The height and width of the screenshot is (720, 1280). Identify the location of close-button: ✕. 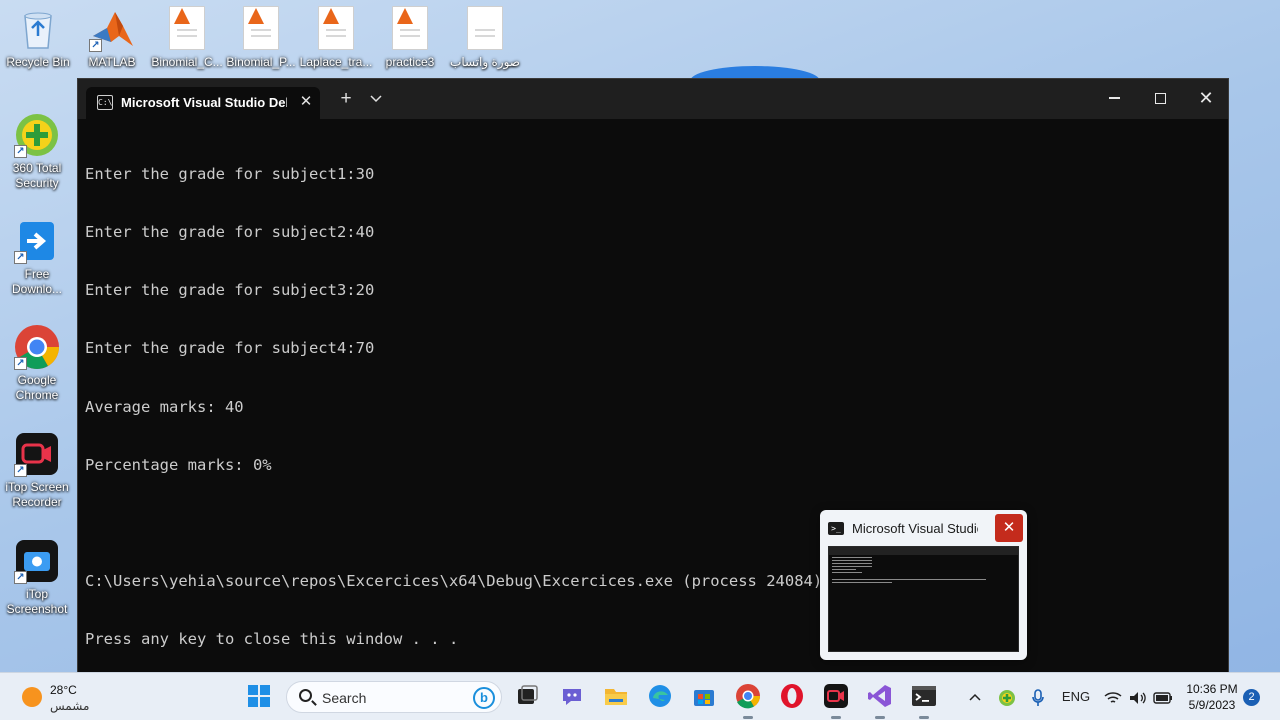
(1206, 99).